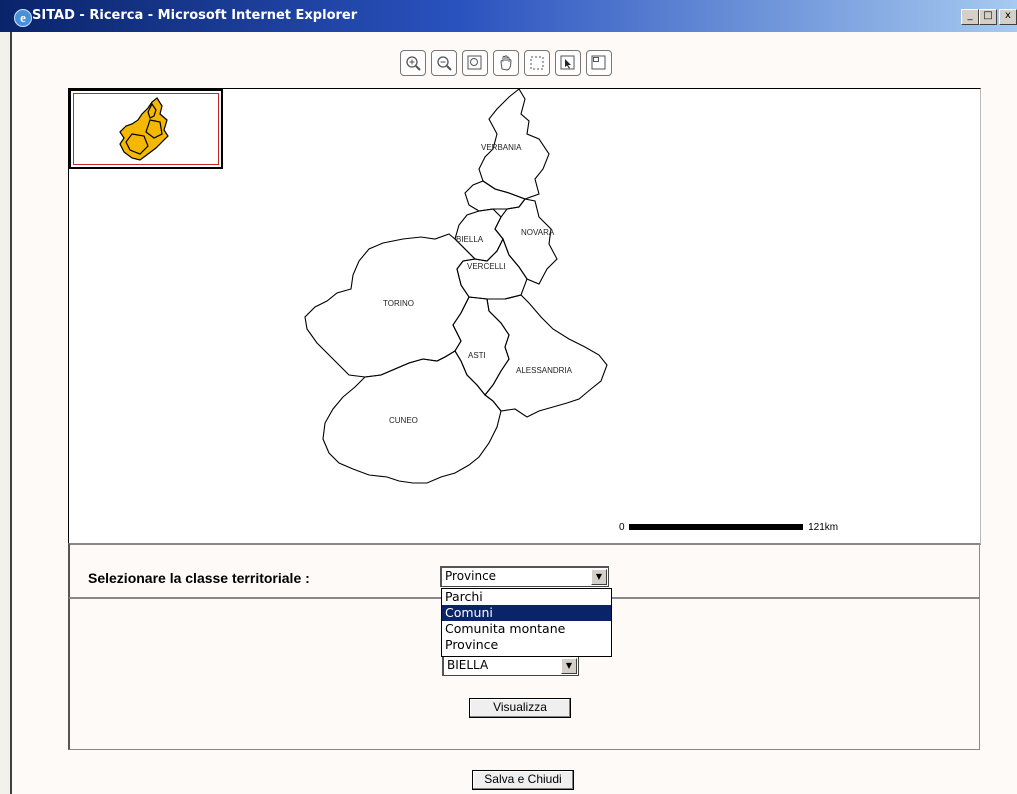 The height and width of the screenshot is (794, 1017). I want to click on zoom-out-button, so click(444, 63).